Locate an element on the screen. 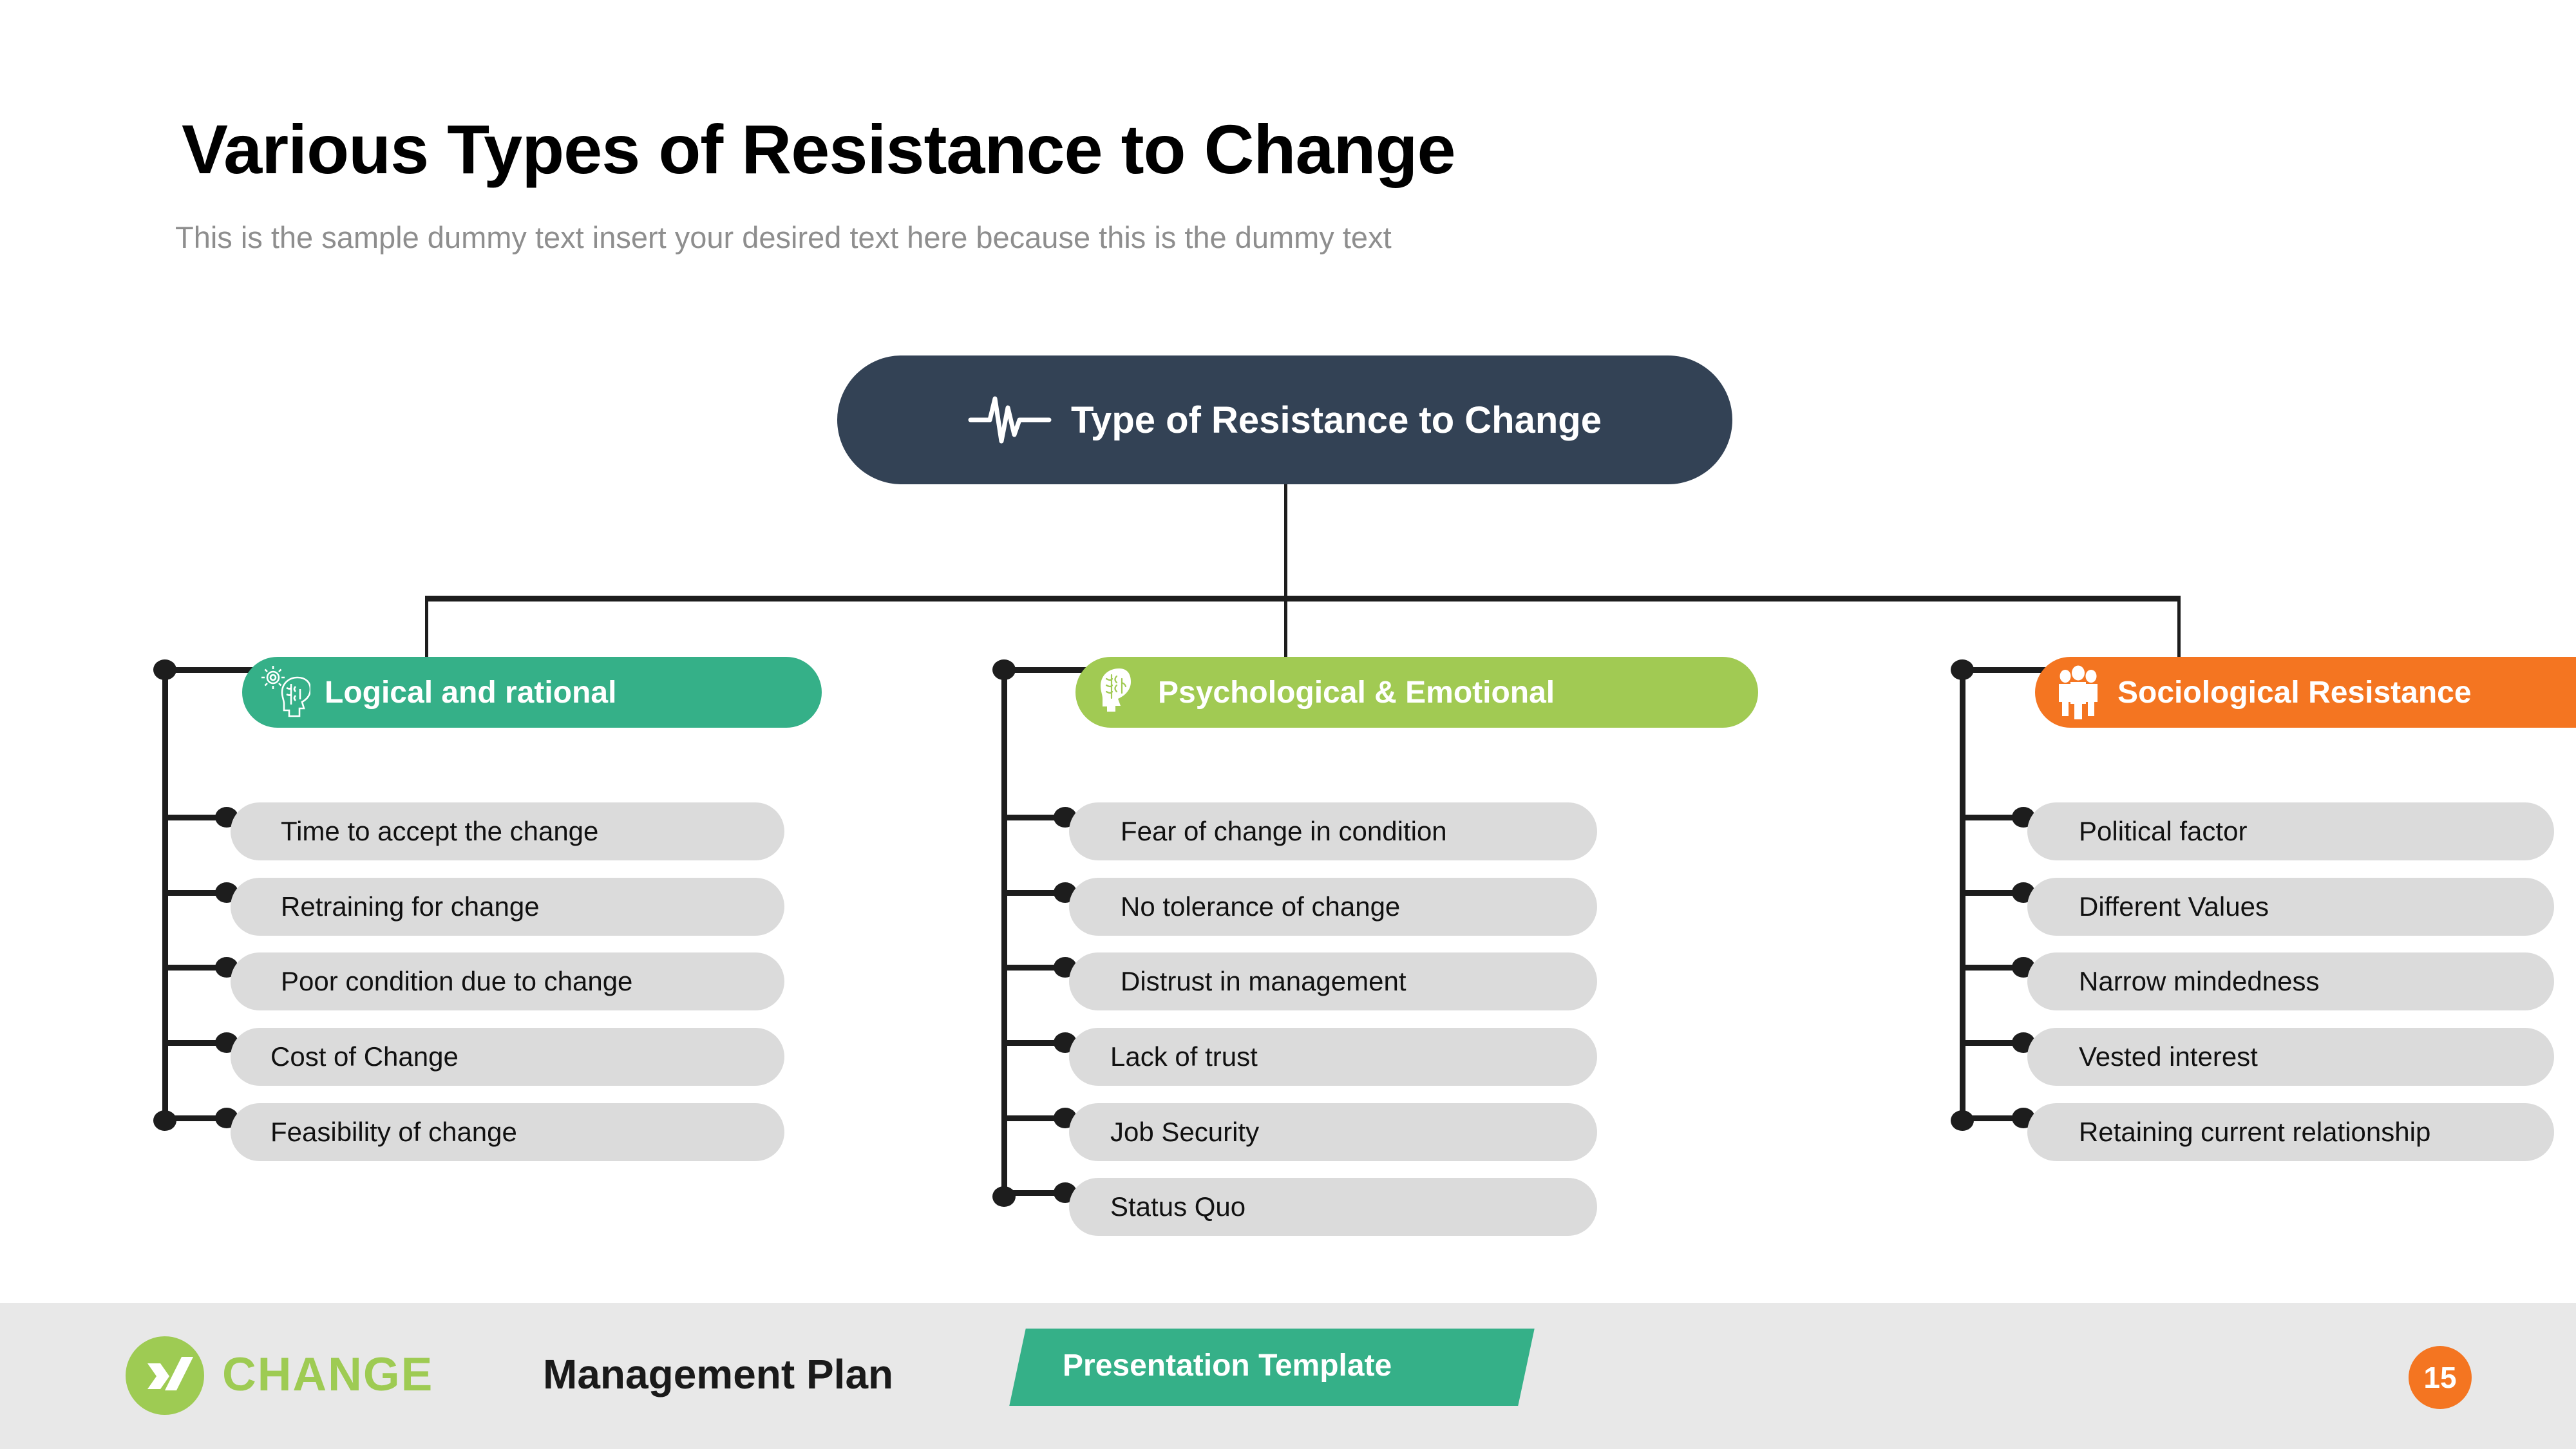 The height and width of the screenshot is (1449, 2576). list-item: Poor condition due to change is located at coordinates (508, 981).